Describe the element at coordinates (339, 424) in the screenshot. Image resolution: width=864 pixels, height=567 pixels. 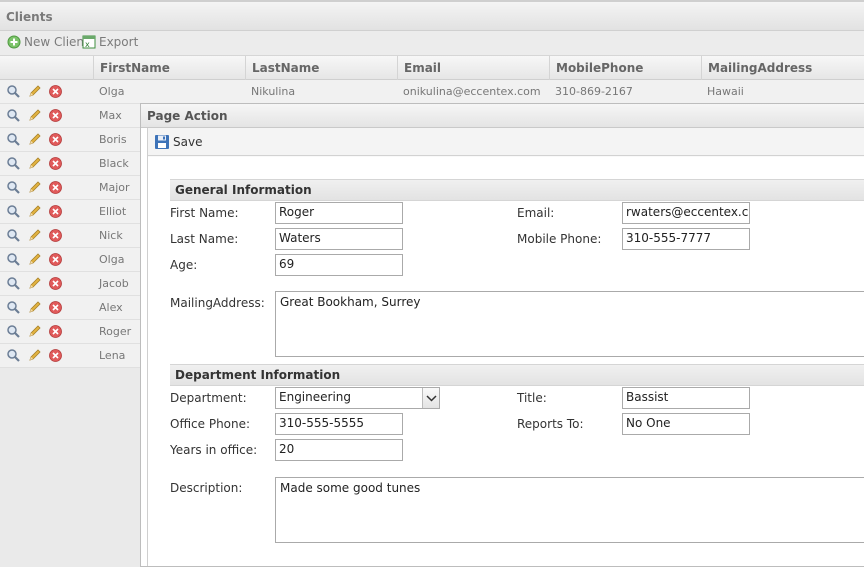
I see `office-phone-field: 310-555-5555` at that location.